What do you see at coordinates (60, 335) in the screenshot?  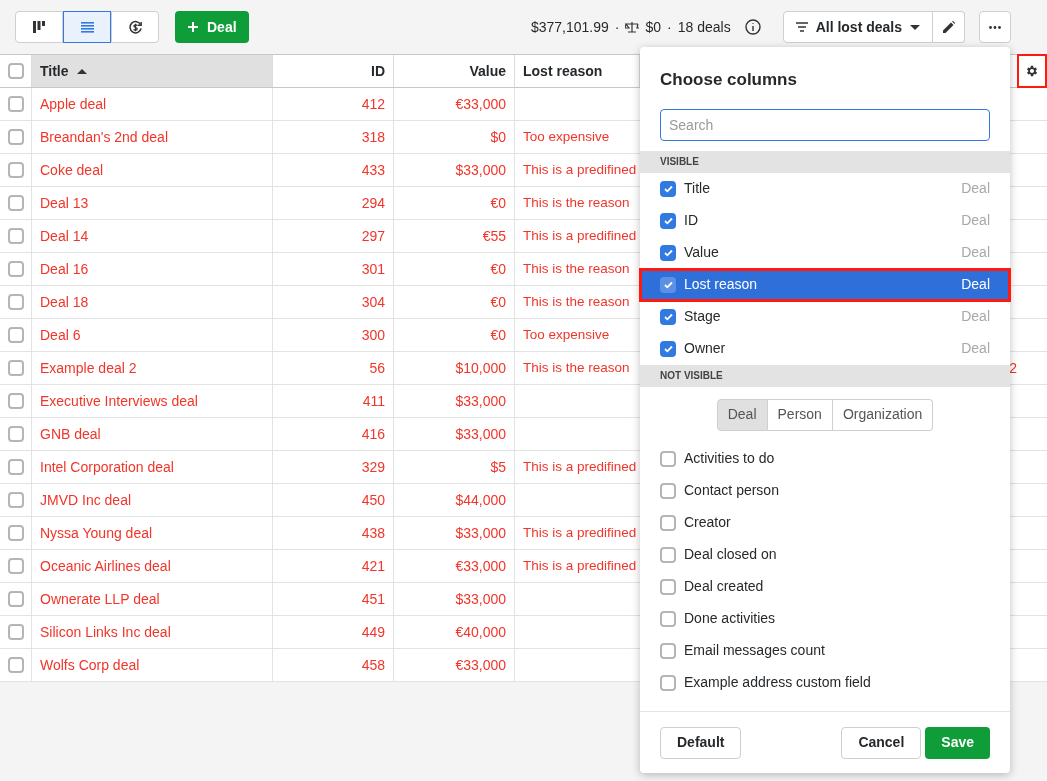 I see `deal-title-link: Deal 6` at bounding box center [60, 335].